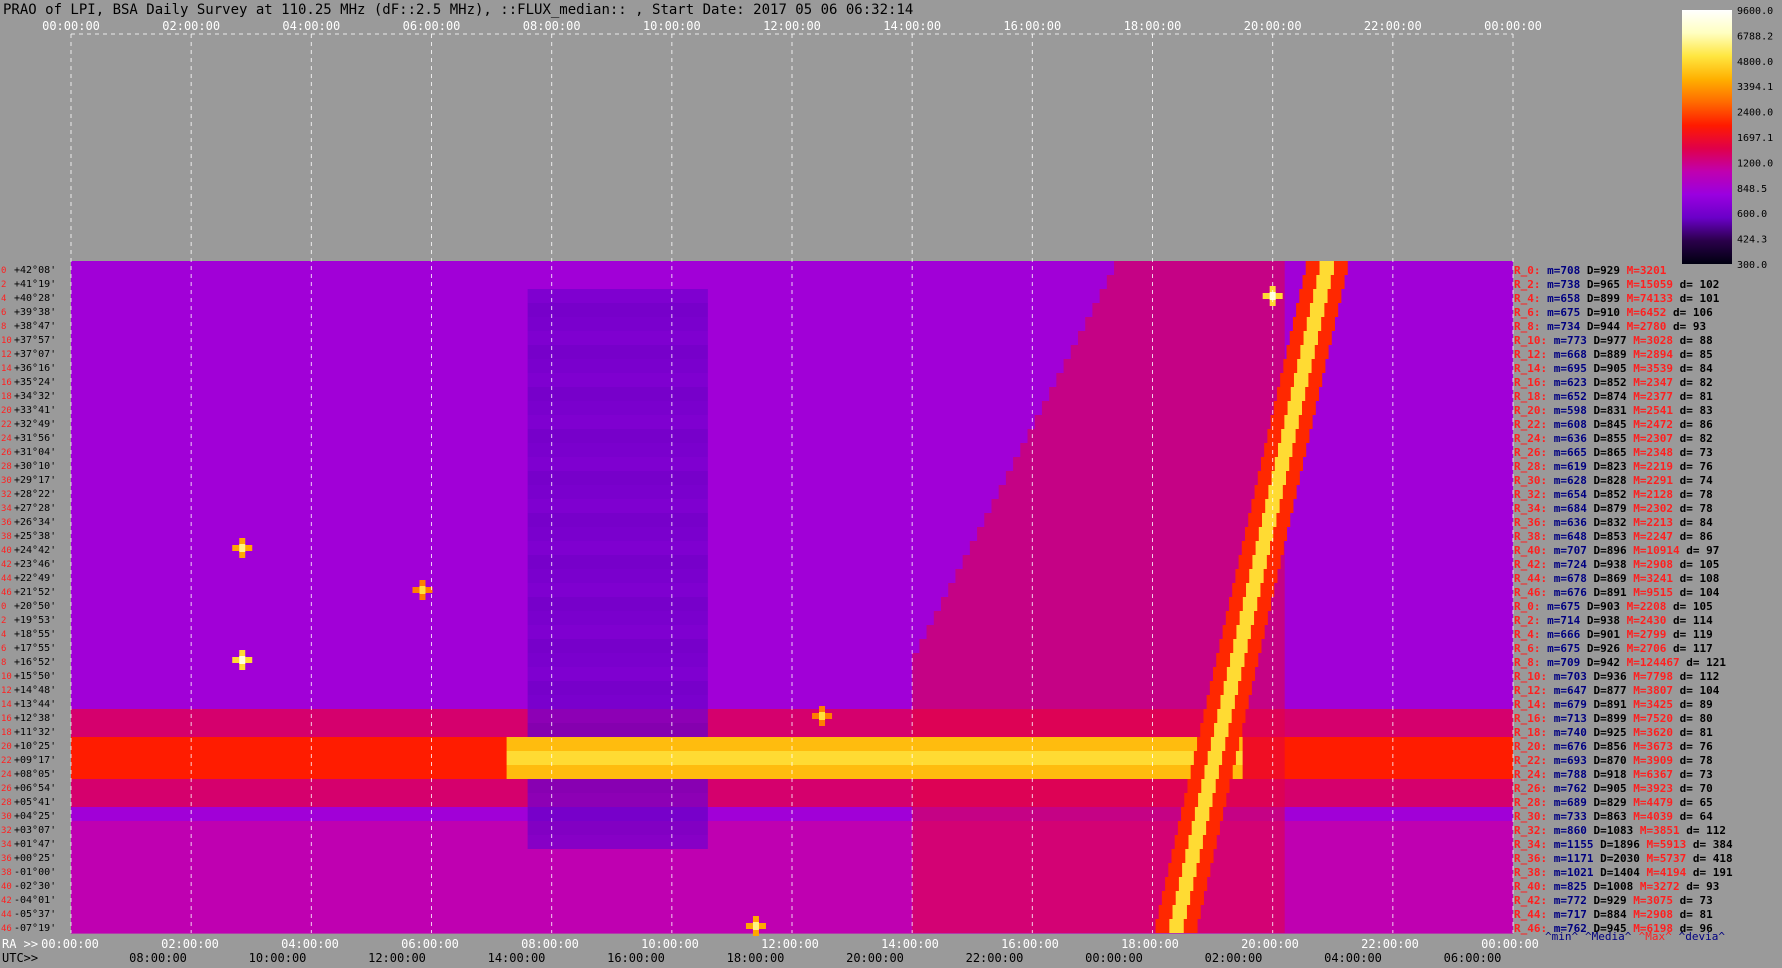 The width and height of the screenshot is (1782, 968). Describe the element at coordinates (1643, 620) in the screenshot. I see `row-stat-part: M=2430` at that location.